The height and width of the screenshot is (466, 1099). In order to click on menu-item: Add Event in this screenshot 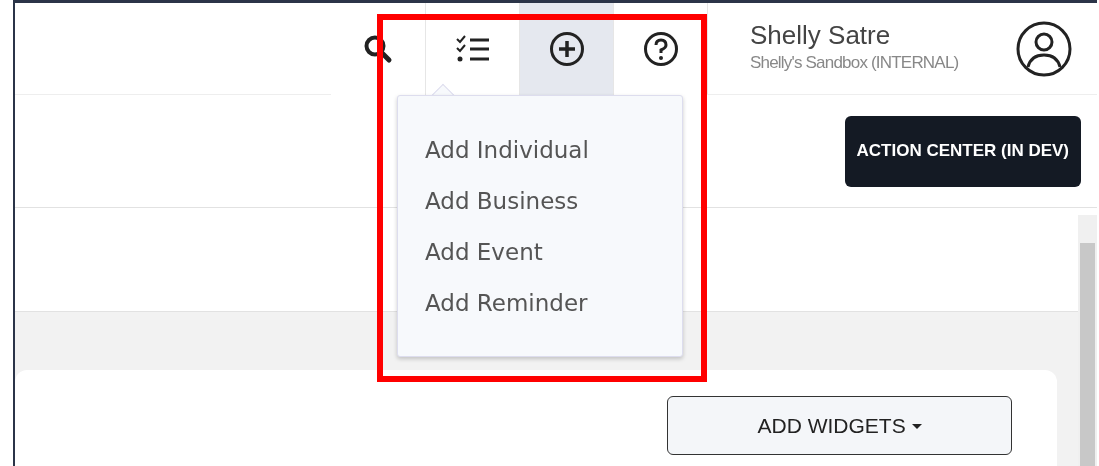, I will do `click(540, 259)`.